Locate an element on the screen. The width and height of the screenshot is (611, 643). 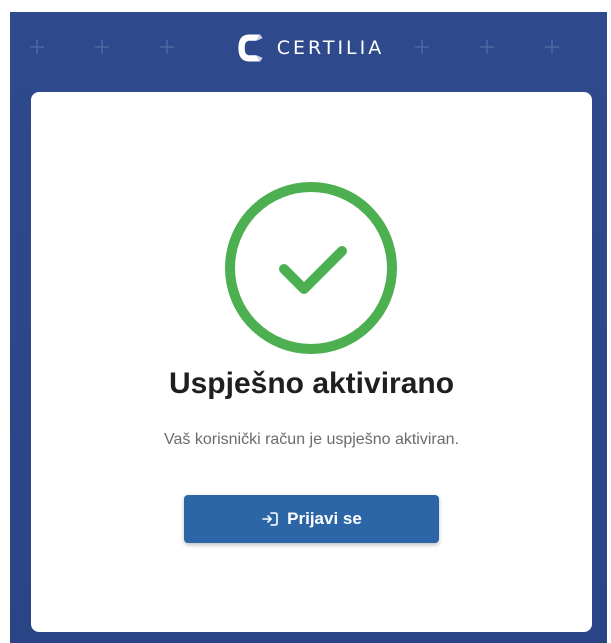
login-button-label: Prijavi se is located at coordinates (324, 518).